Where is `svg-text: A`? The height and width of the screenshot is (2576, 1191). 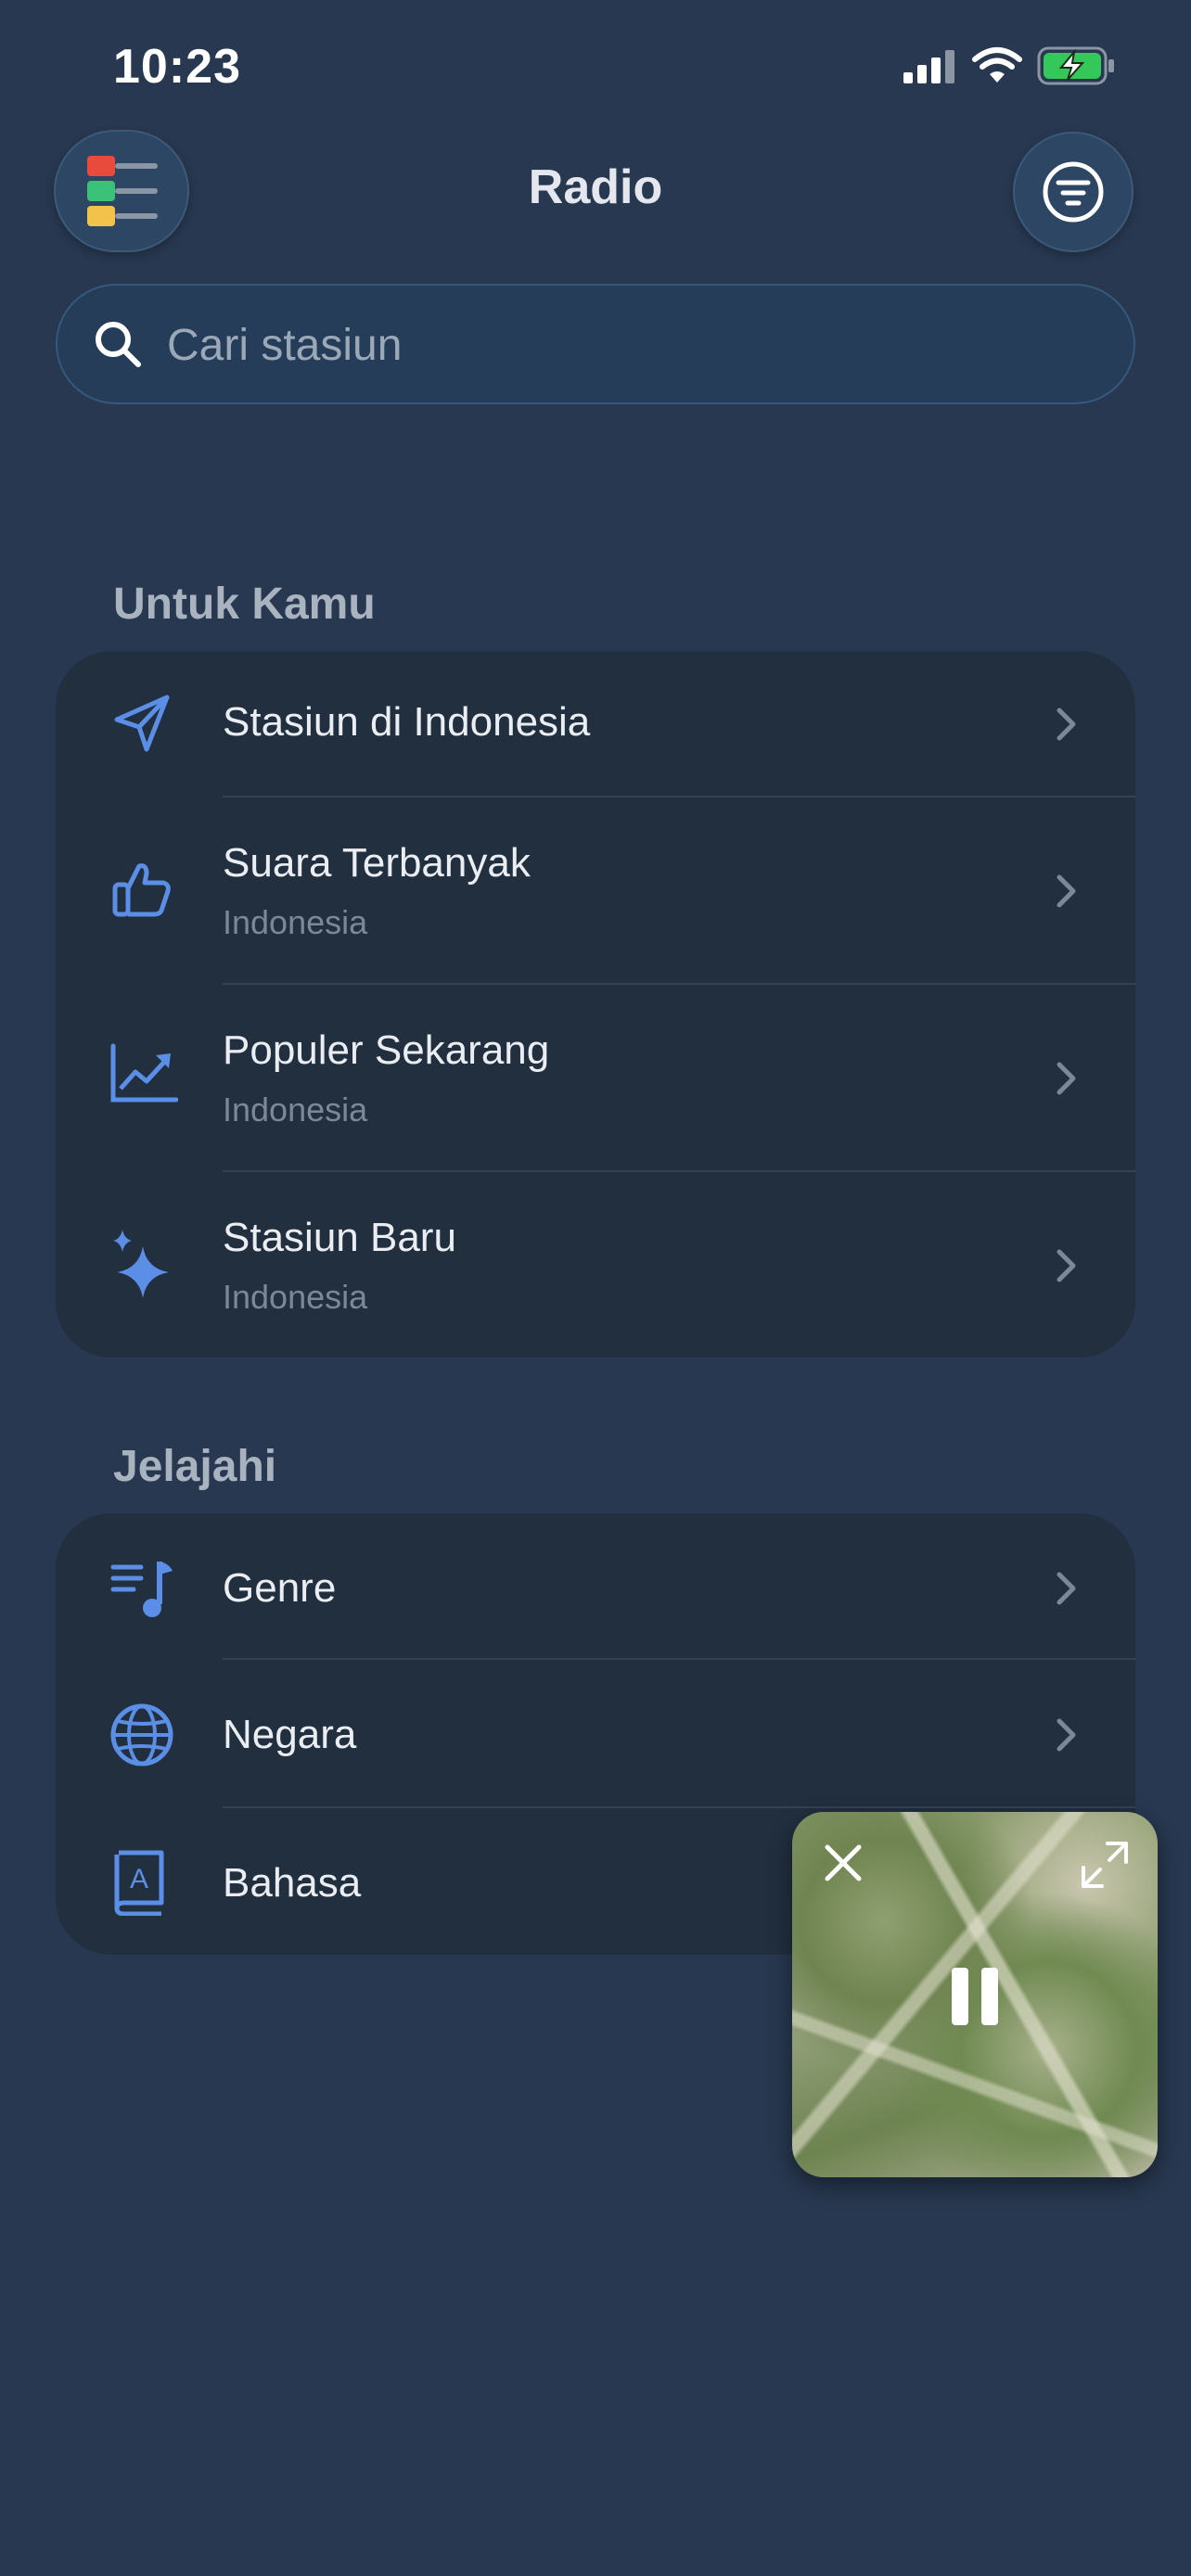
svg-text: A is located at coordinates (139, 1879).